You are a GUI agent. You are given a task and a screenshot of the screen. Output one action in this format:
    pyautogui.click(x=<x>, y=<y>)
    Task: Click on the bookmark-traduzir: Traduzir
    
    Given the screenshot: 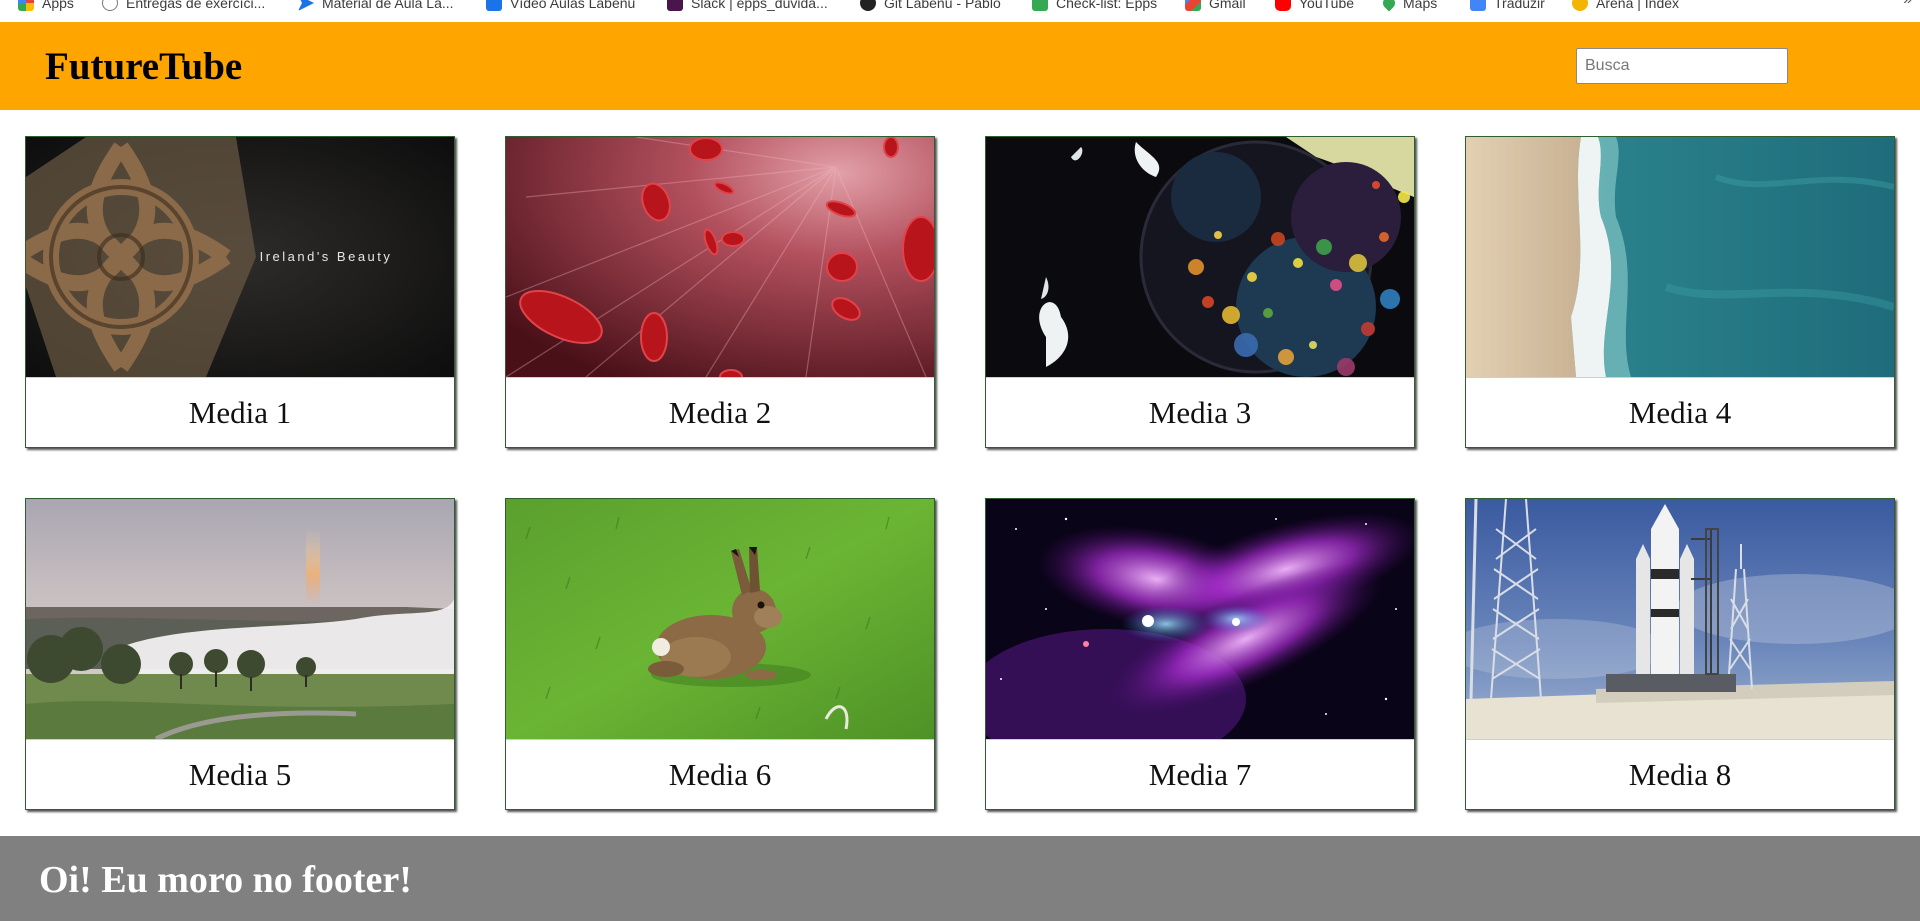 What is the action you would take?
    pyautogui.click(x=1507, y=6)
    